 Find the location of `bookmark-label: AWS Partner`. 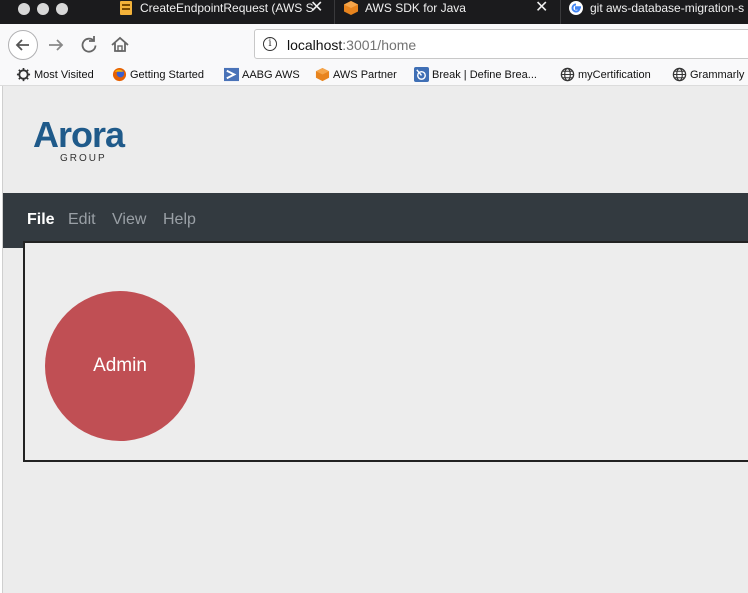

bookmark-label: AWS Partner is located at coordinates (365, 75).